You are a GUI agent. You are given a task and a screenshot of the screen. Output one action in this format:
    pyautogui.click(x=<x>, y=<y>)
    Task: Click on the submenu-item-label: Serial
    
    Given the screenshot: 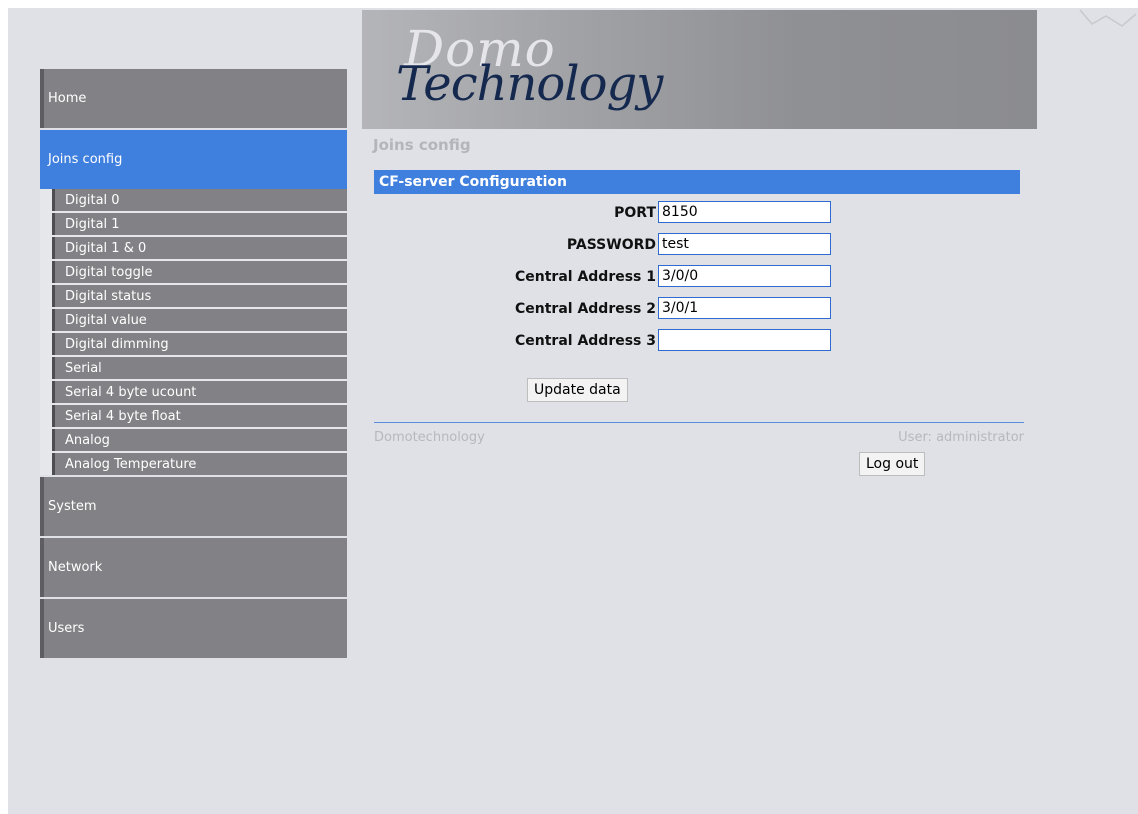 What is the action you would take?
    pyautogui.click(x=83, y=368)
    